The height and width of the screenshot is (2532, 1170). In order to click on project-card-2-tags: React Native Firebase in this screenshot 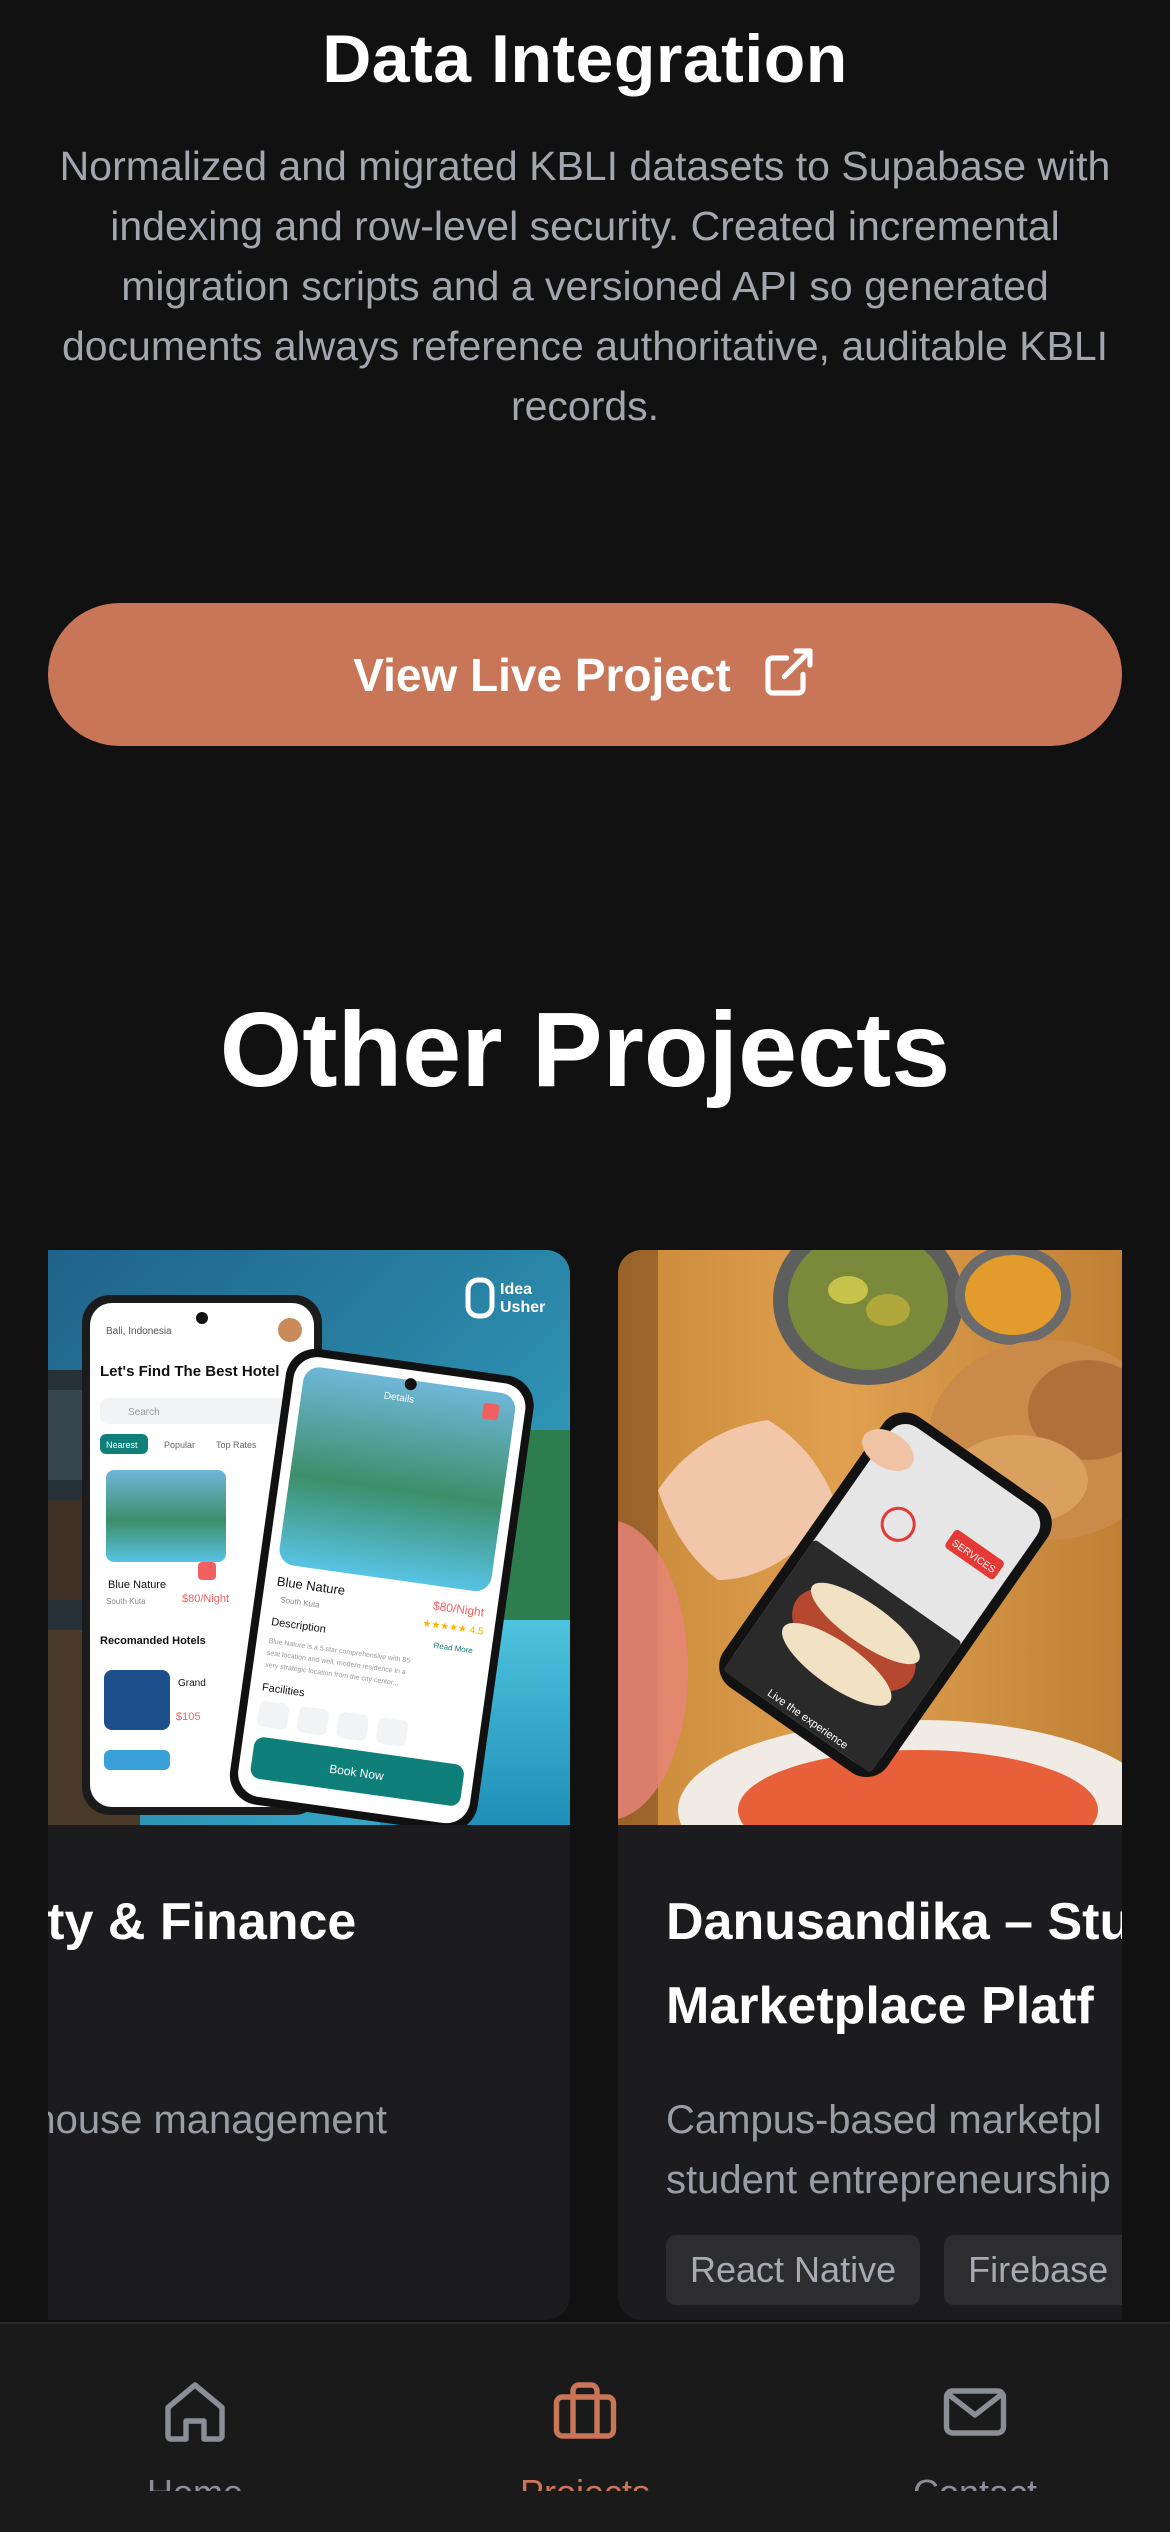, I will do `click(894, 2270)`.